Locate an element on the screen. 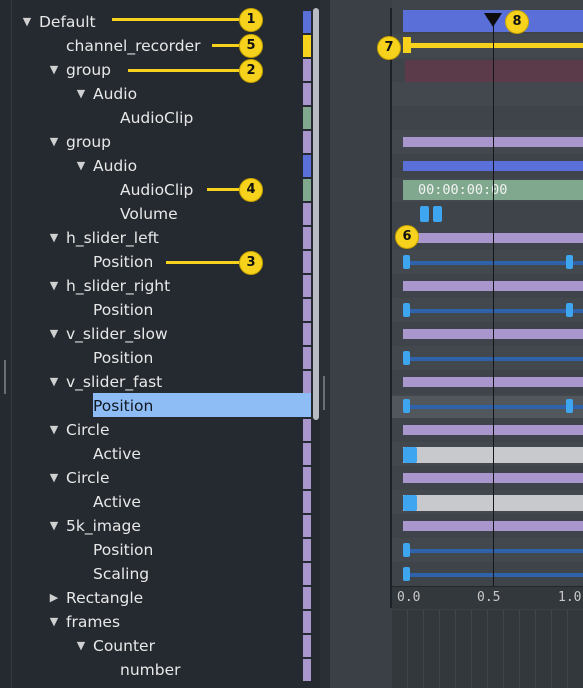 The width and height of the screenshot is (583, 688). tree-row: ▼ v_slider_fast is located at coordinates (162, 382).